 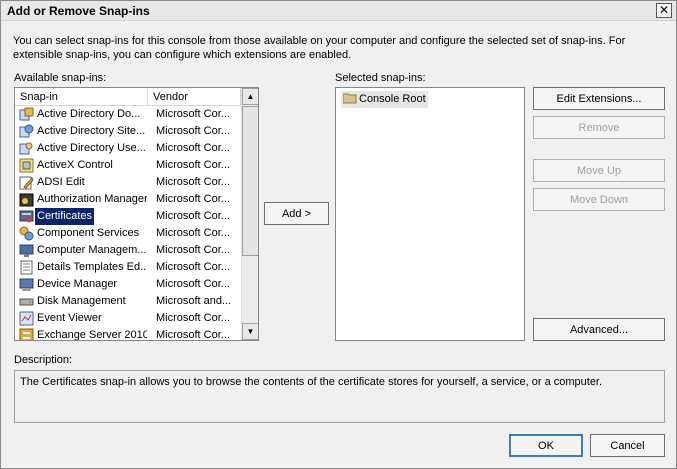 What do you see at coordinates (26, 334) in the screenshot?
I see `exchange-icon` at bounding box center [26, 334].